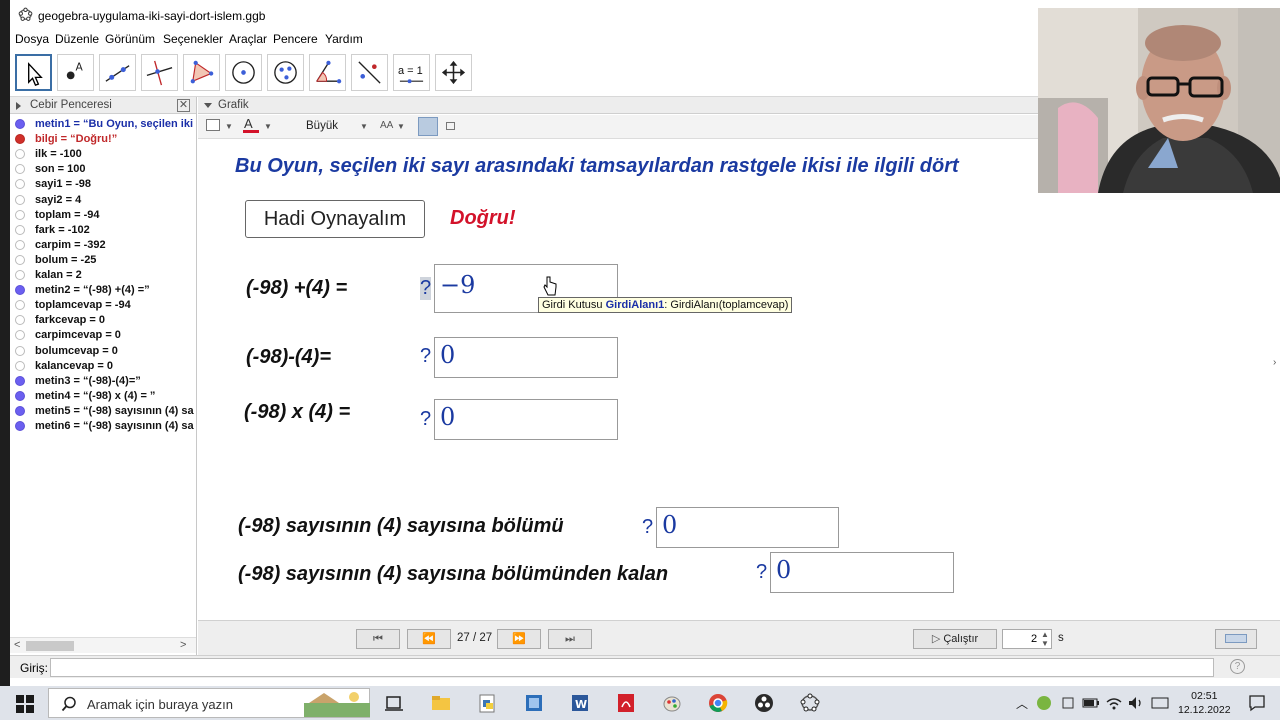  Describe the element at coordinates (248, 123) in the screenshot. I see `text-color-icon: A` at that location.